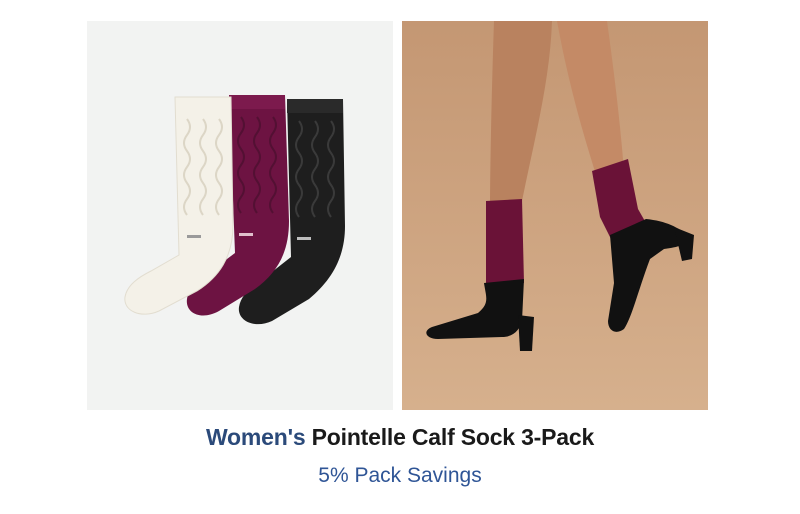 This screenshot has height=514, width=800. I want to click on pack-savings-label: 5% Pack Savings, so click(400, 475).